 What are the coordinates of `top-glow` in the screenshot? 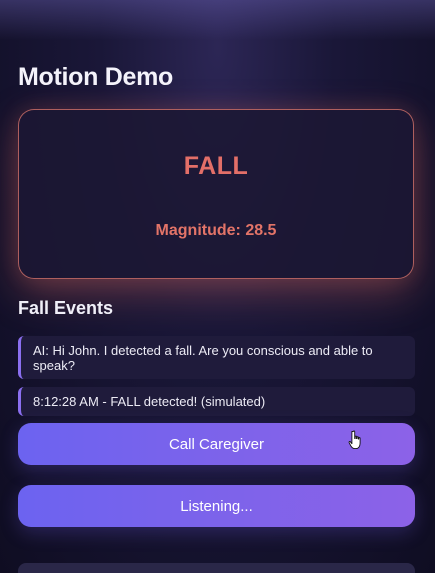 It's located at (217, 20).